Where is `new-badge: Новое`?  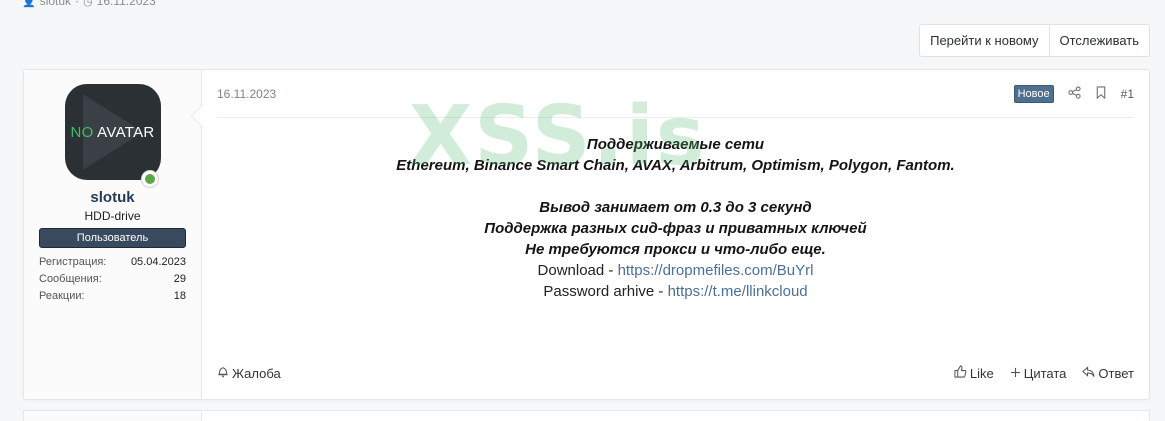
new-badge: Новое is located at coordinates (1033, 93).